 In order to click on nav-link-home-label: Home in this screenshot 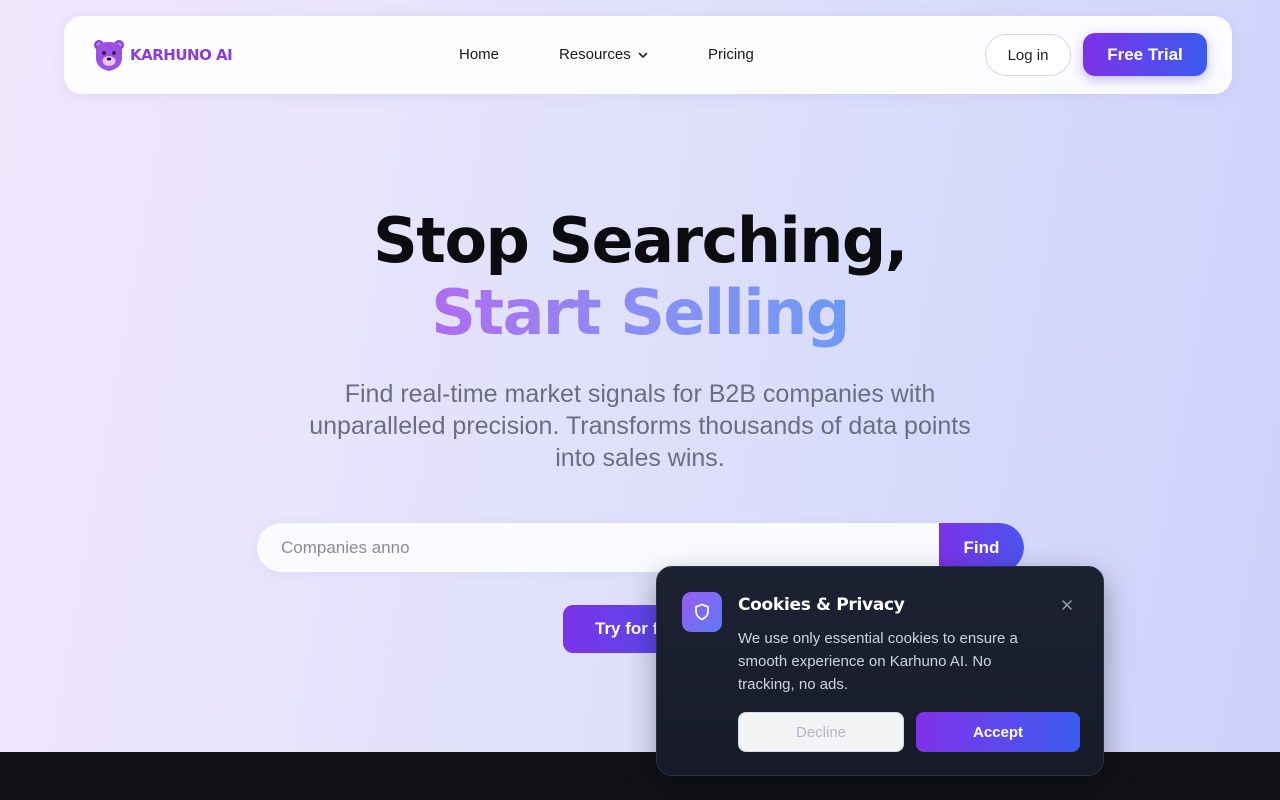, I will do `click(479, 54)`.